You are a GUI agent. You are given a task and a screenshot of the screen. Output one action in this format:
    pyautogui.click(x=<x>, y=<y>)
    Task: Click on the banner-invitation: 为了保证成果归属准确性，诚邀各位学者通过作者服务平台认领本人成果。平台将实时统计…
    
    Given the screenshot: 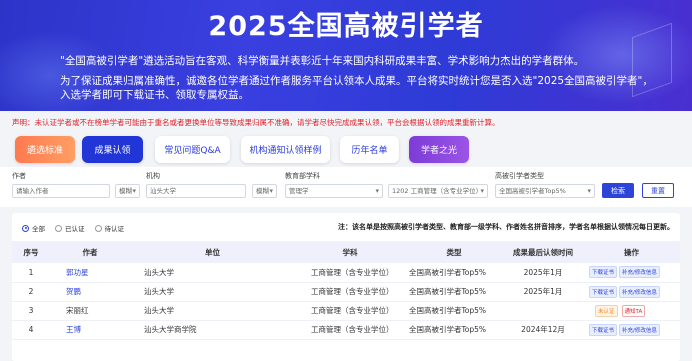 What is the action you would take?
    pyautogui.click(x=356, y=88)
    